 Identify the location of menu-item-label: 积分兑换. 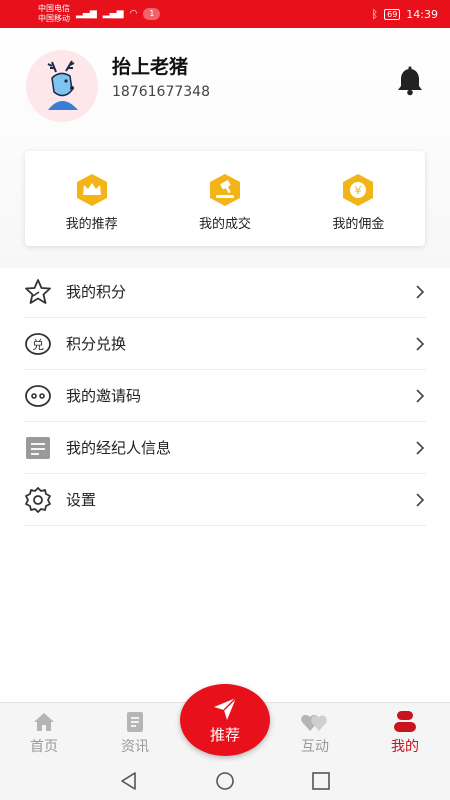
(96, 344).